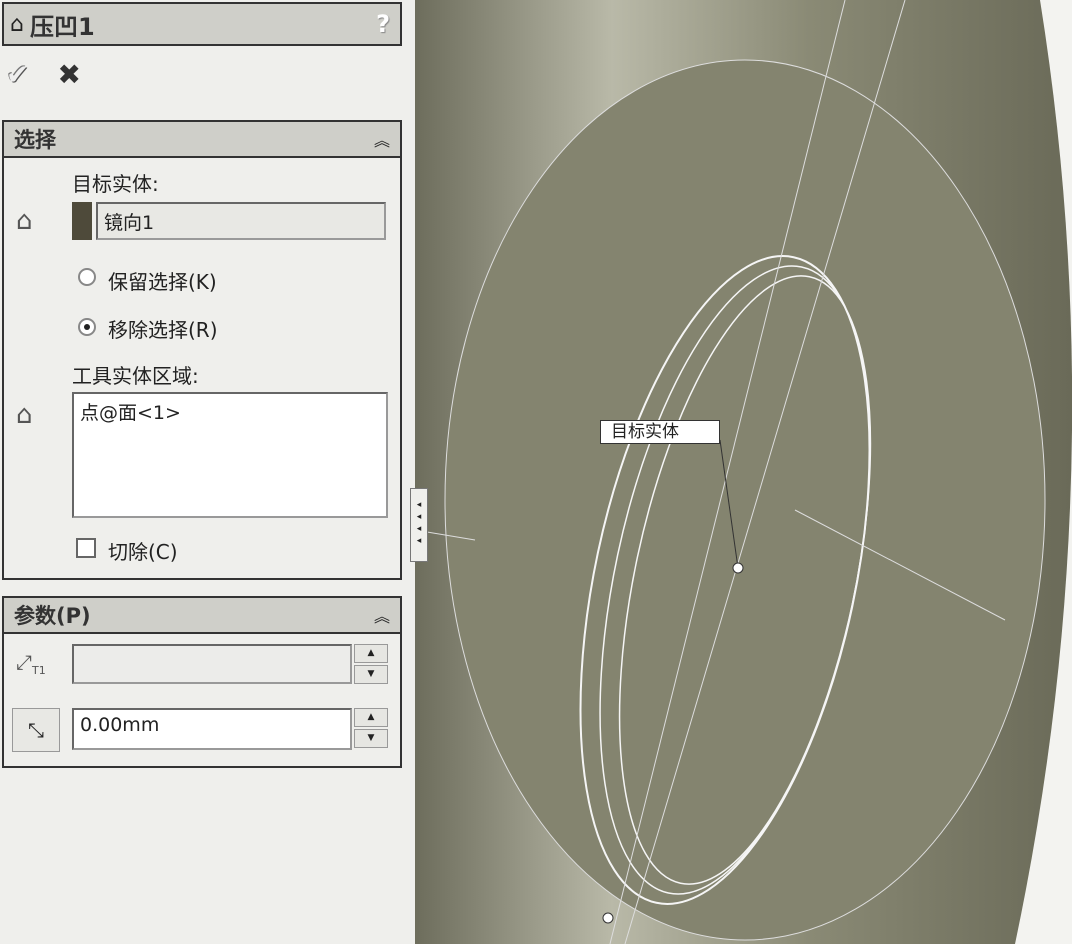 The height and width of the screenshot is (944, 1072). I want to click on body-icon: ⌂, so click(24, 221).